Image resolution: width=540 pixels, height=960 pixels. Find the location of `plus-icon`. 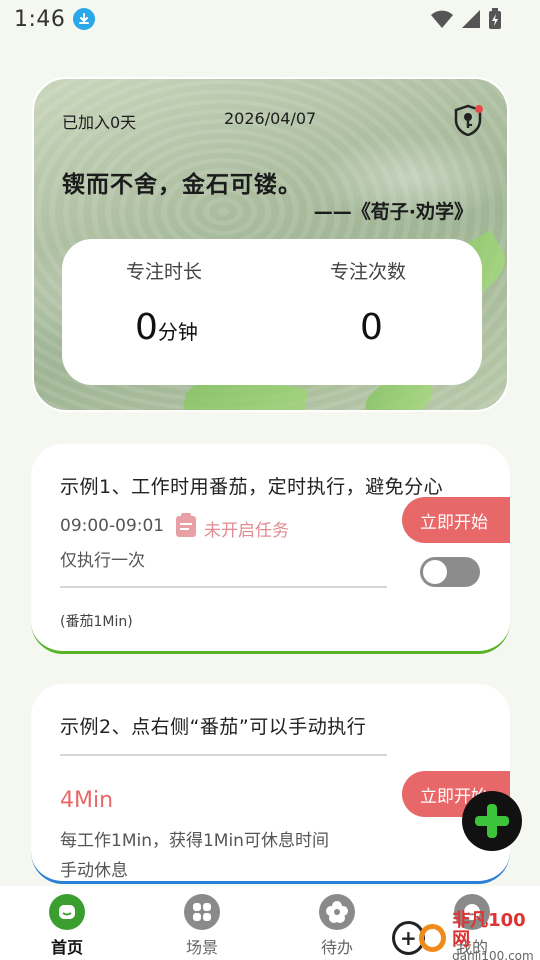

plus-icon is located at coordinates (492, 821).